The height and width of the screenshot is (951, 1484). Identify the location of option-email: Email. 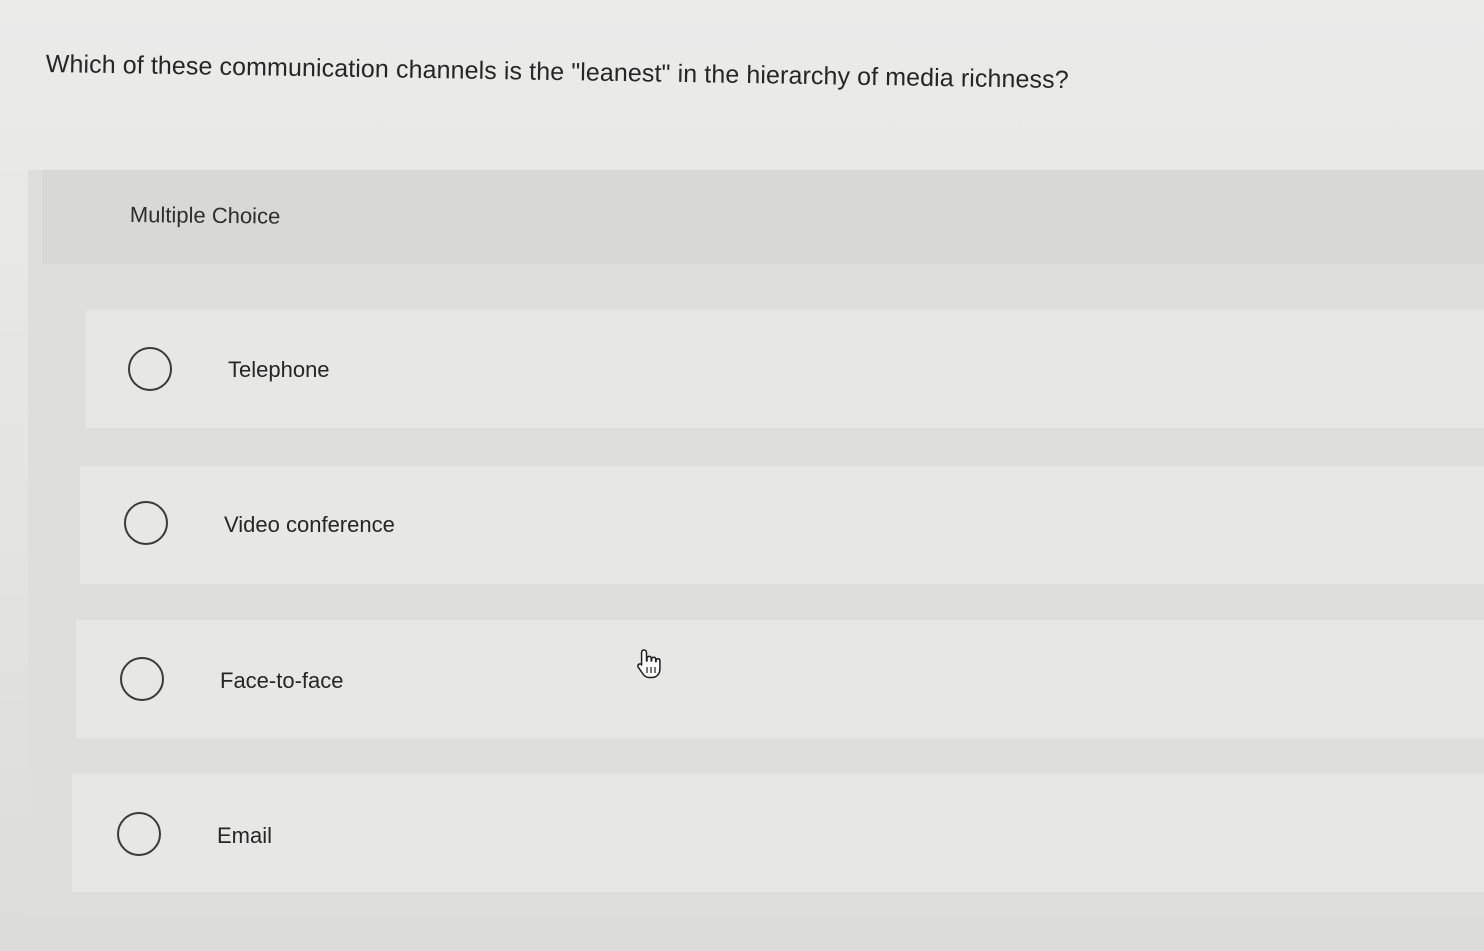
(778, 833).